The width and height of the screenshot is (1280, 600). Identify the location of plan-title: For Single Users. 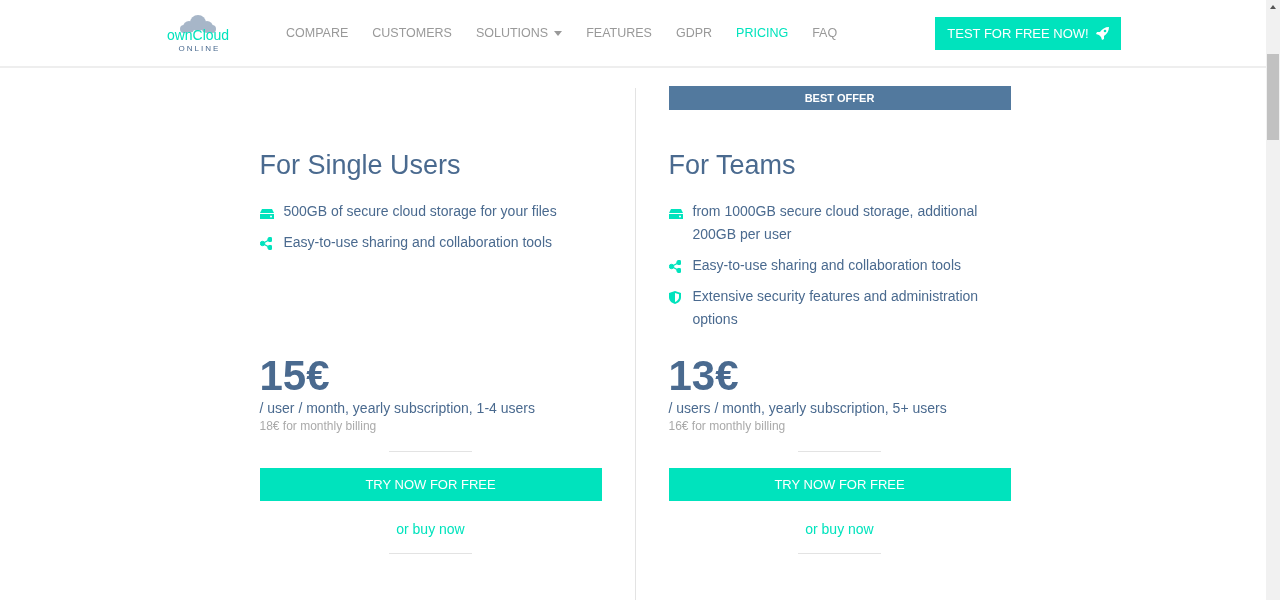
(360, 165).